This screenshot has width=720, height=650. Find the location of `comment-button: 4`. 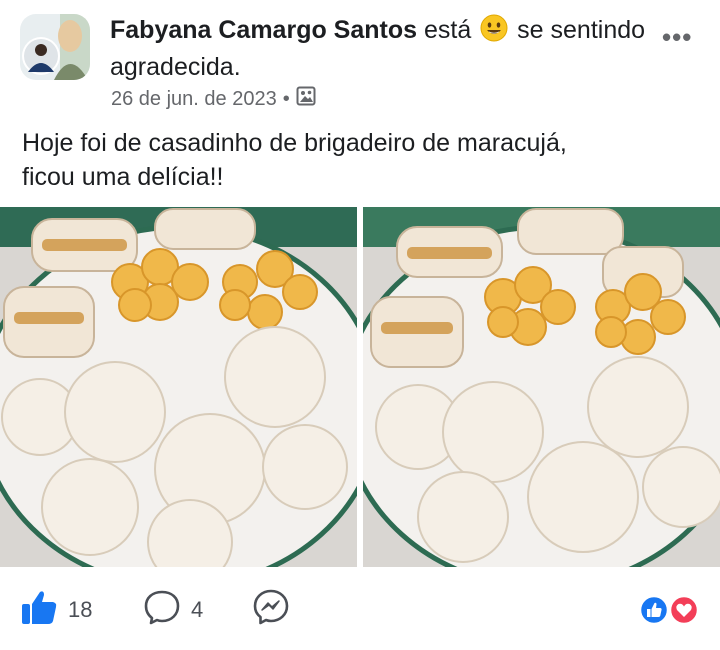

comment-button: 4 is located at coordinates (173, 610).